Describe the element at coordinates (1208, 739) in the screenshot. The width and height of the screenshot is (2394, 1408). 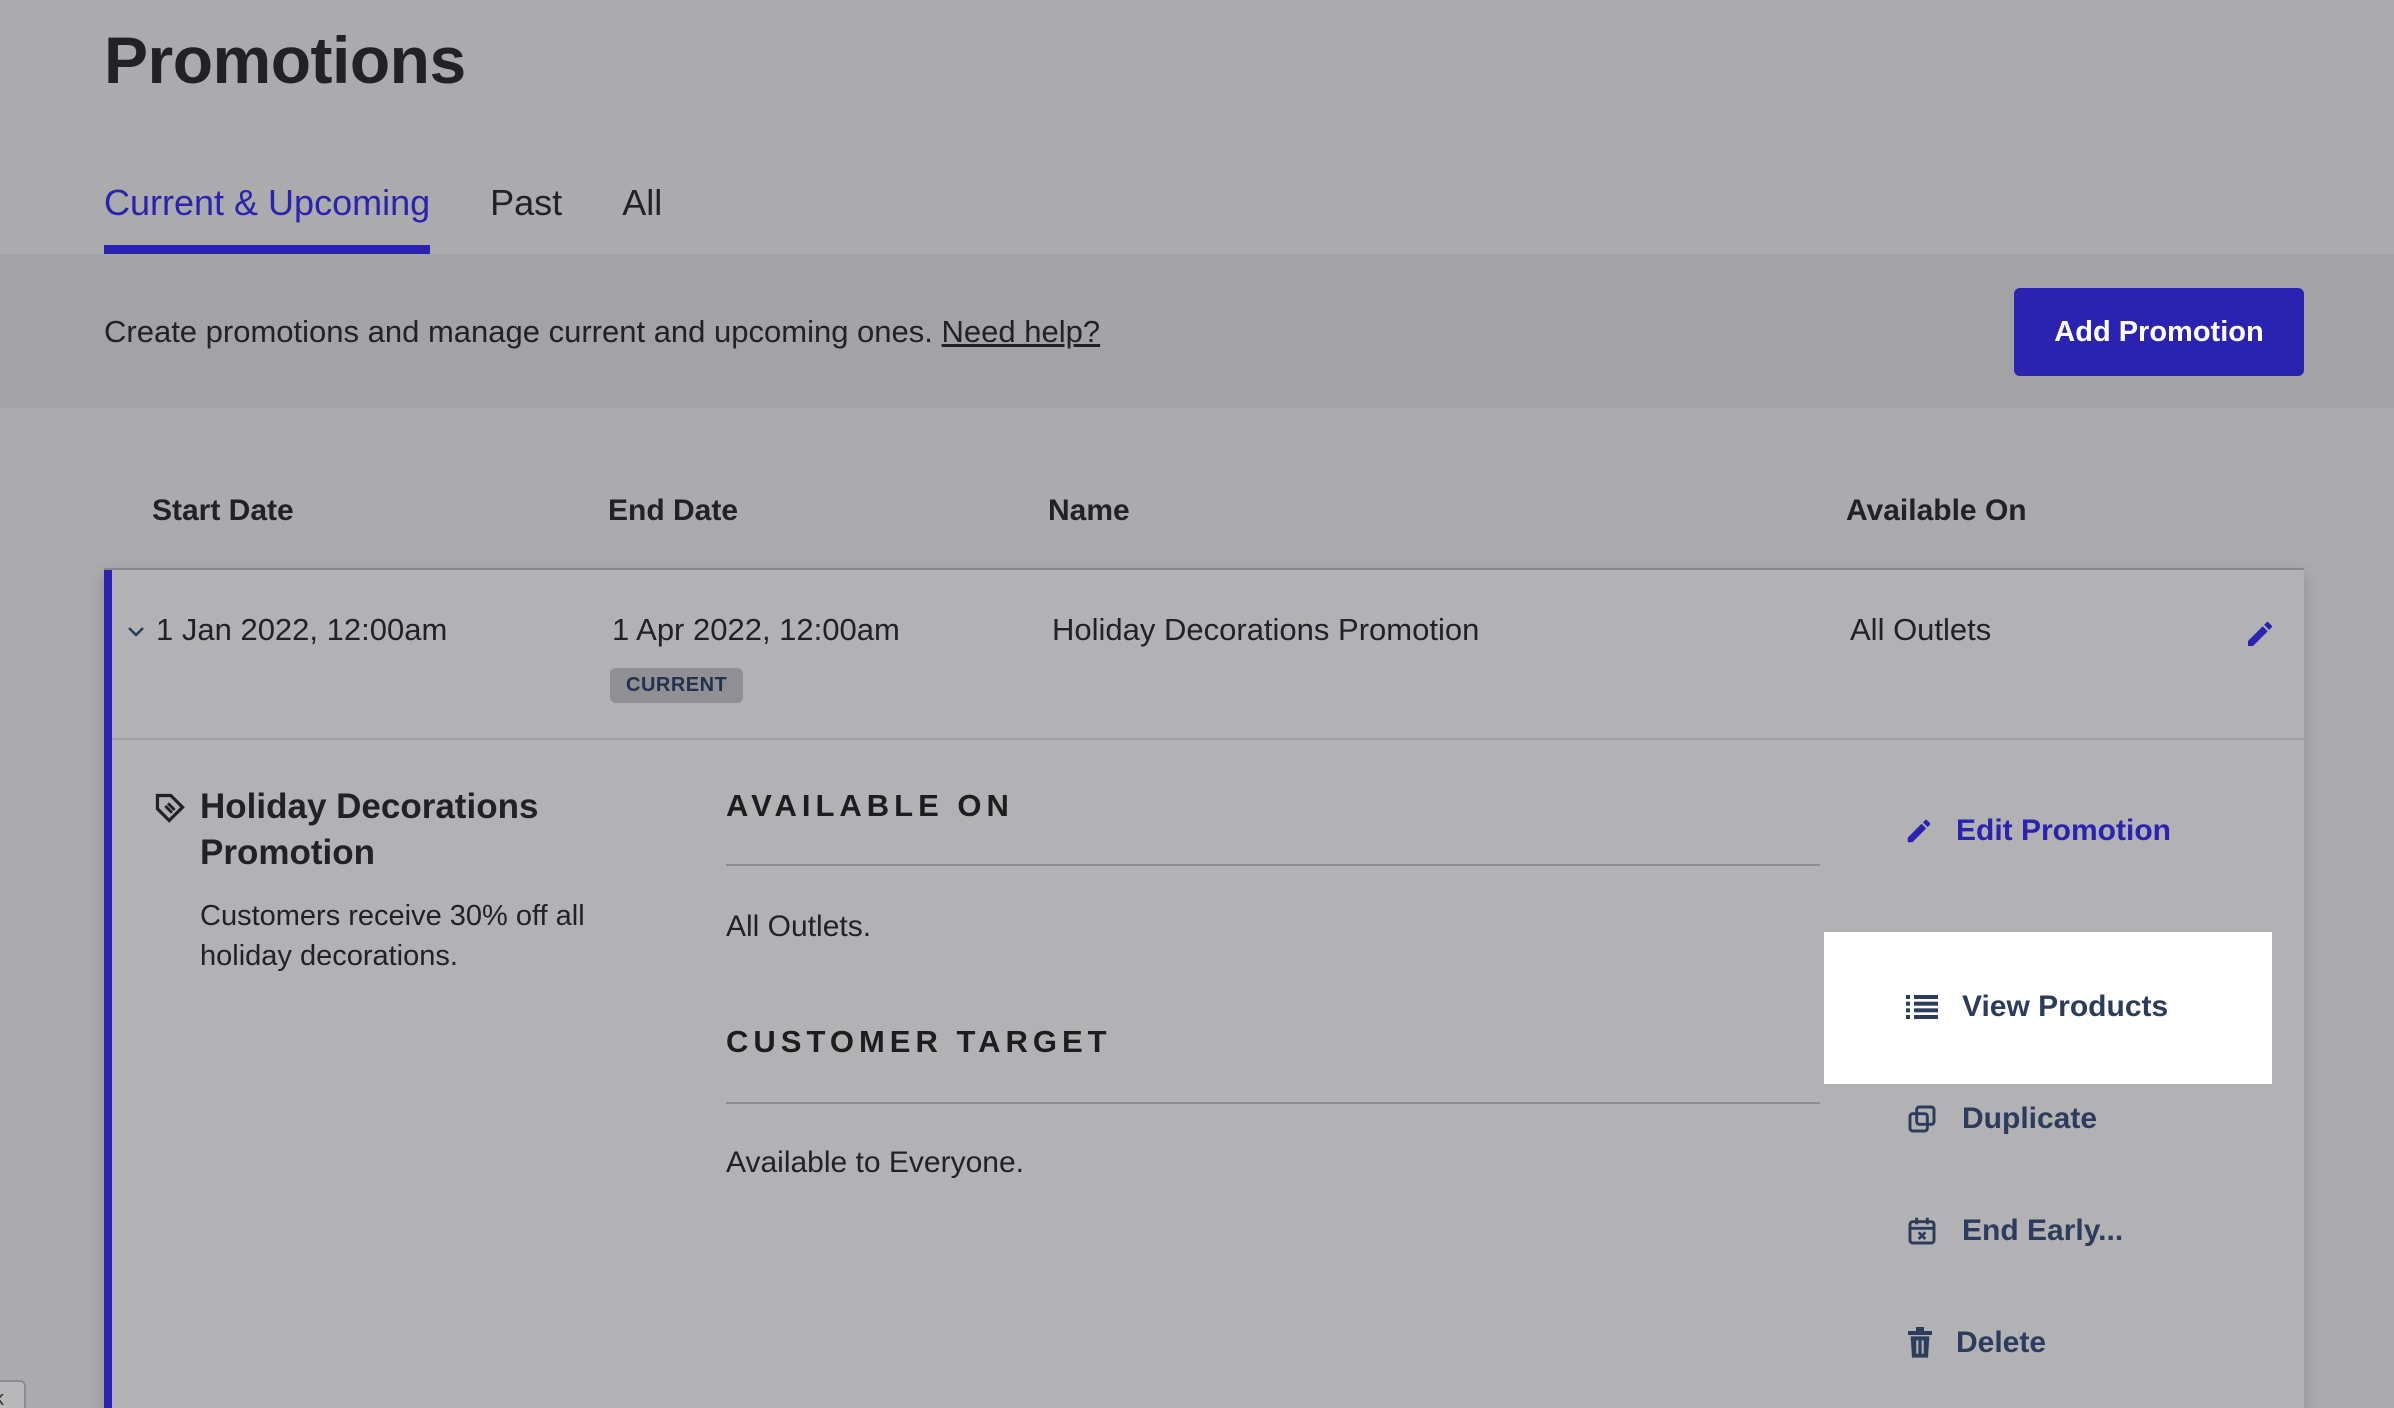
I see `row-divider` at that location.